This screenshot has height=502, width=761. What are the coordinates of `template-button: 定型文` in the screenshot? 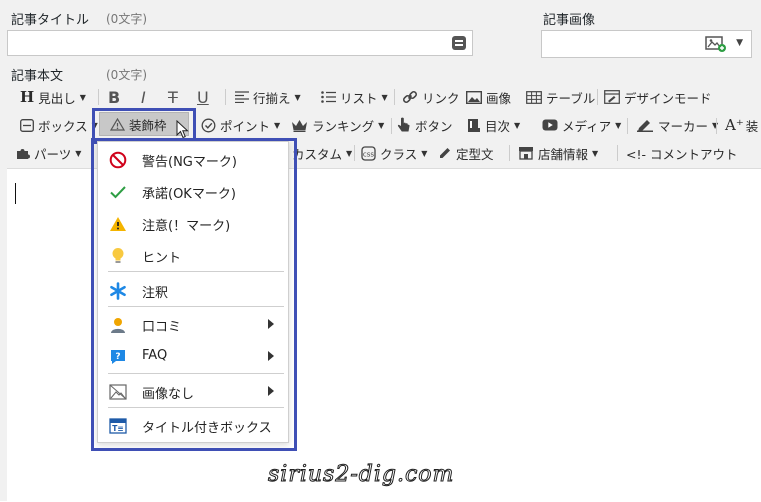 It's located at (466, 153).